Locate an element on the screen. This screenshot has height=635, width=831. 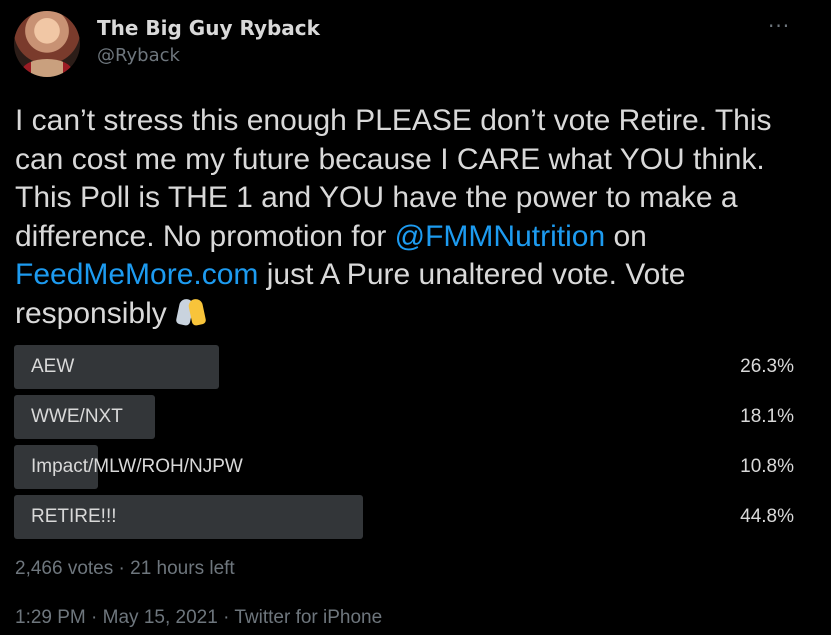
more-dots-icon: ··· is located at coordinates (779, 26).